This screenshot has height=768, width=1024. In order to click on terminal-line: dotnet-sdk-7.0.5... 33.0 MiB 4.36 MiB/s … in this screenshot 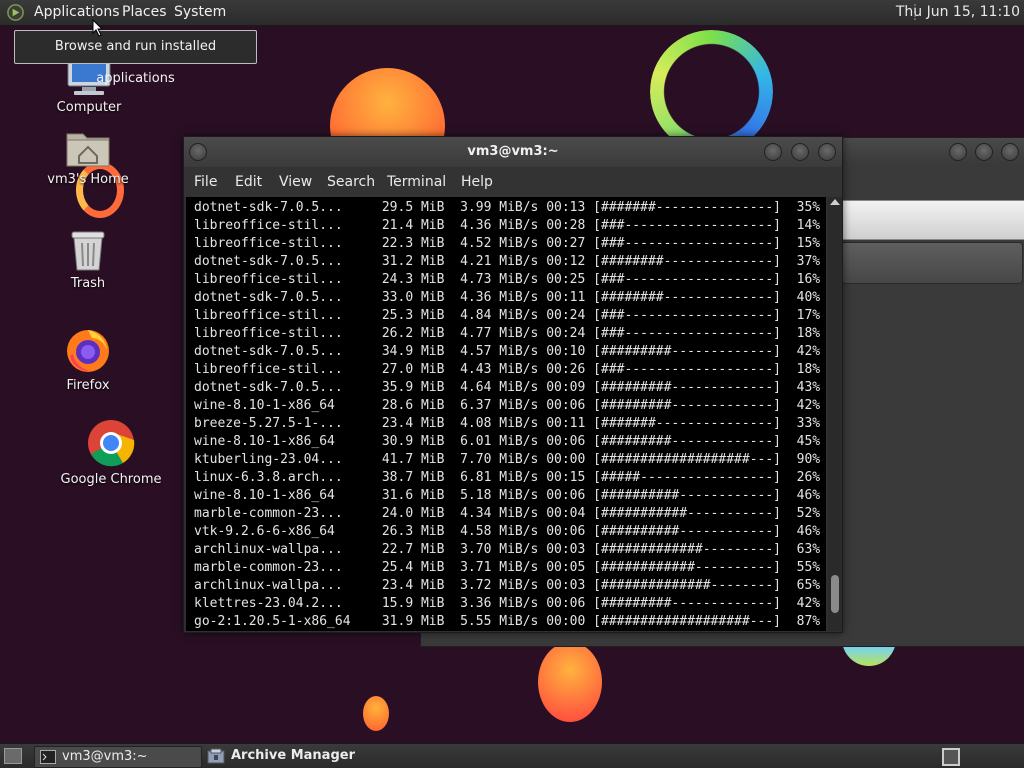, I will do `click(507, 297)`.